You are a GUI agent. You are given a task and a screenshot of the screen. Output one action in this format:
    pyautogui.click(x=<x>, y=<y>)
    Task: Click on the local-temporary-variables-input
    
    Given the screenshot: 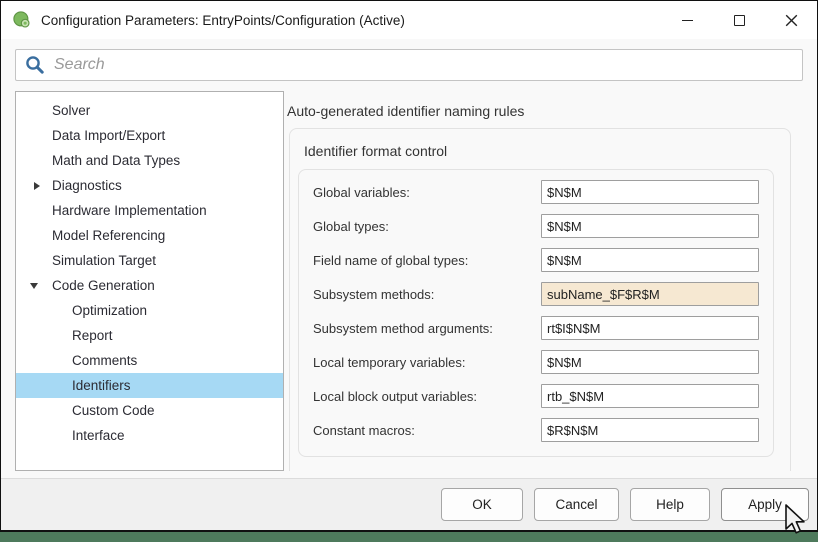 What is the action you would take?
    pyautogui.click(x=650, y=362)
    